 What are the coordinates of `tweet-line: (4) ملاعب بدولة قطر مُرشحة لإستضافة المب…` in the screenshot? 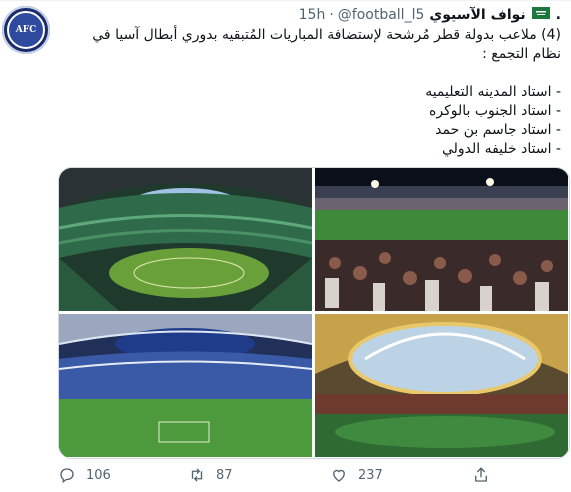 It's located at (326, 35).